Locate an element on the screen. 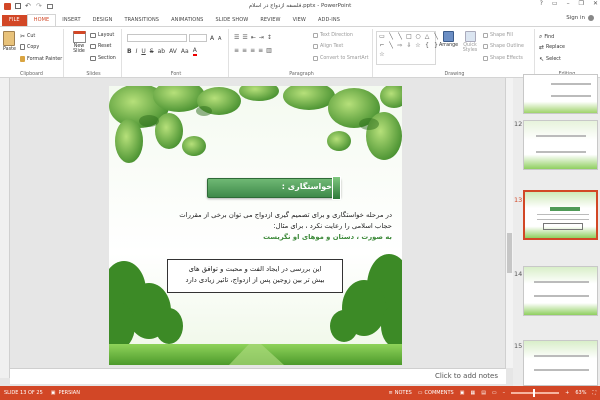 This screenshot has height=400, width=600. paint-bucket-icon is located at coordinates (485, 35).